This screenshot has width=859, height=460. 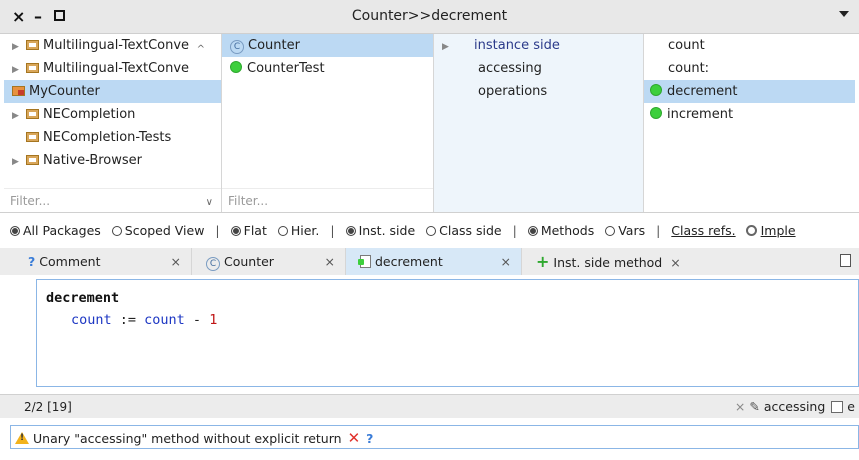 What do you see at coordinates (18, 91) in the screenshot?
I see `package-tagged-icon` at bounding box center [18, 91].